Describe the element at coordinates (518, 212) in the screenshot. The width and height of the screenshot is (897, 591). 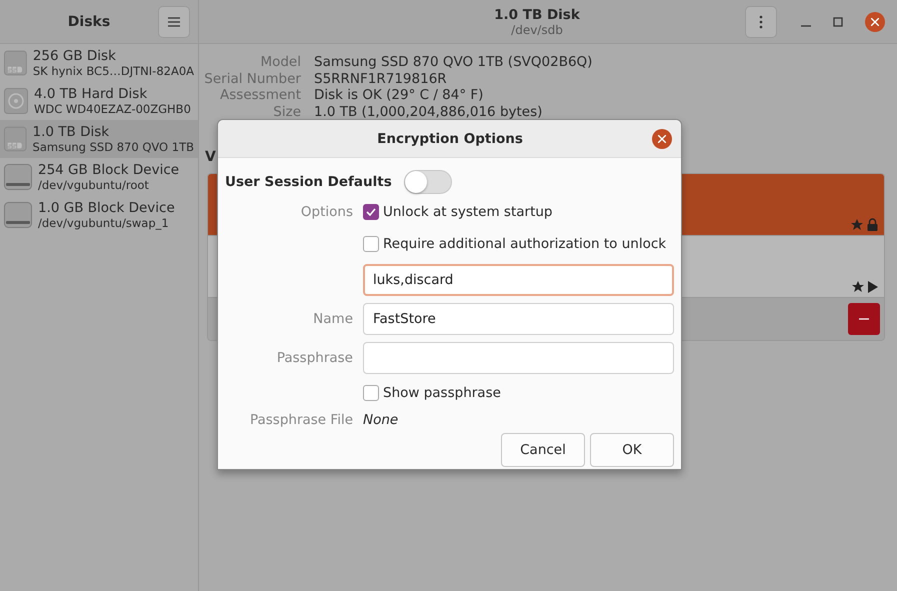
I see `checkbox: Unlock at system startup` at that location.